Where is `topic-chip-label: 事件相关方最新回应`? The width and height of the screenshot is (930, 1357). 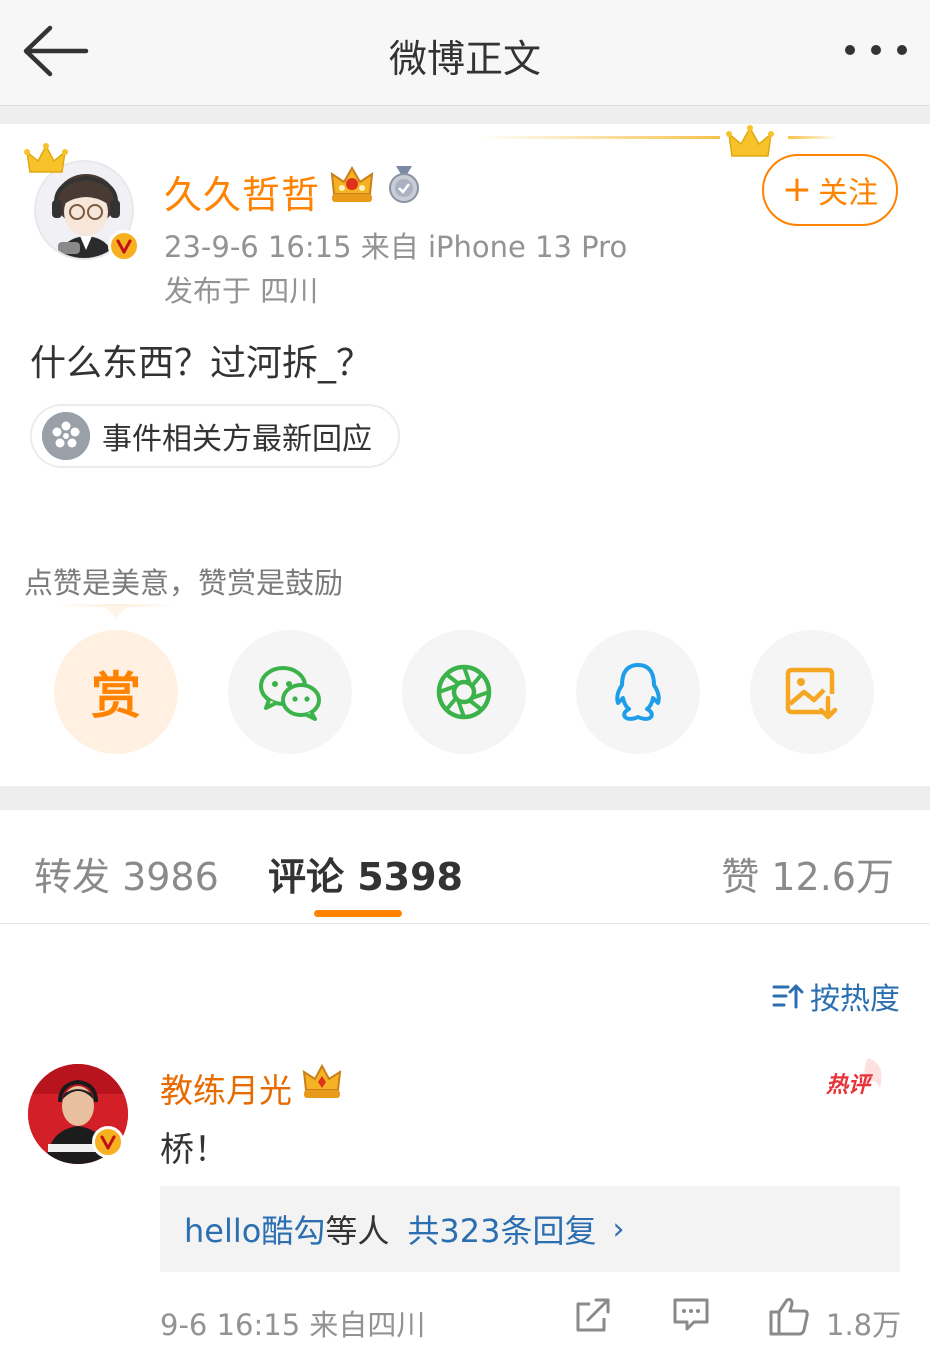 topic-chip-label: 事件相关方最新回应 is located at coordinates (237, 439).